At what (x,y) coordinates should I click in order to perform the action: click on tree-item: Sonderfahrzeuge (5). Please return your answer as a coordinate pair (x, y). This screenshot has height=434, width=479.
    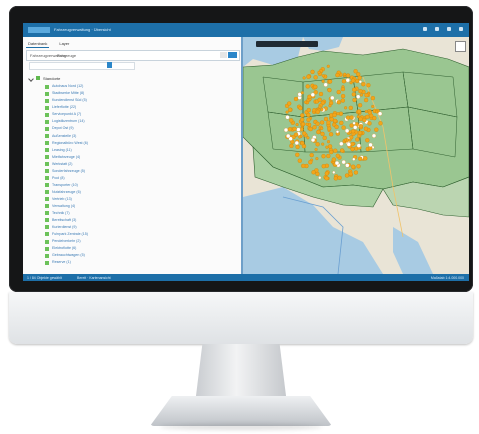
    Looking at the image, I should click on (131, 171).